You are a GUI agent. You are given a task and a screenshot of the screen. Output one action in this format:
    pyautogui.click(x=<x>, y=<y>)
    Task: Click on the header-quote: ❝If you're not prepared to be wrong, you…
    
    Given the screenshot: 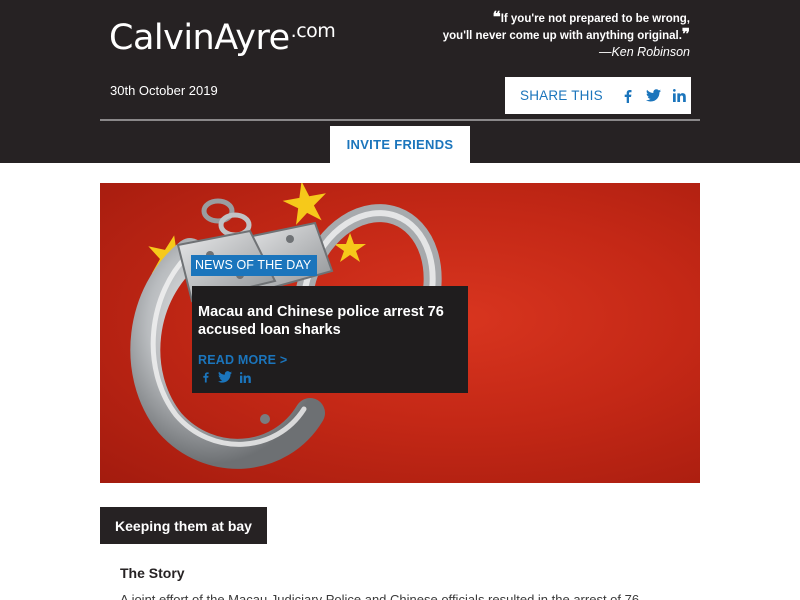 What is the action you would take?
    pyautogui.click(x=540, y=35)
    